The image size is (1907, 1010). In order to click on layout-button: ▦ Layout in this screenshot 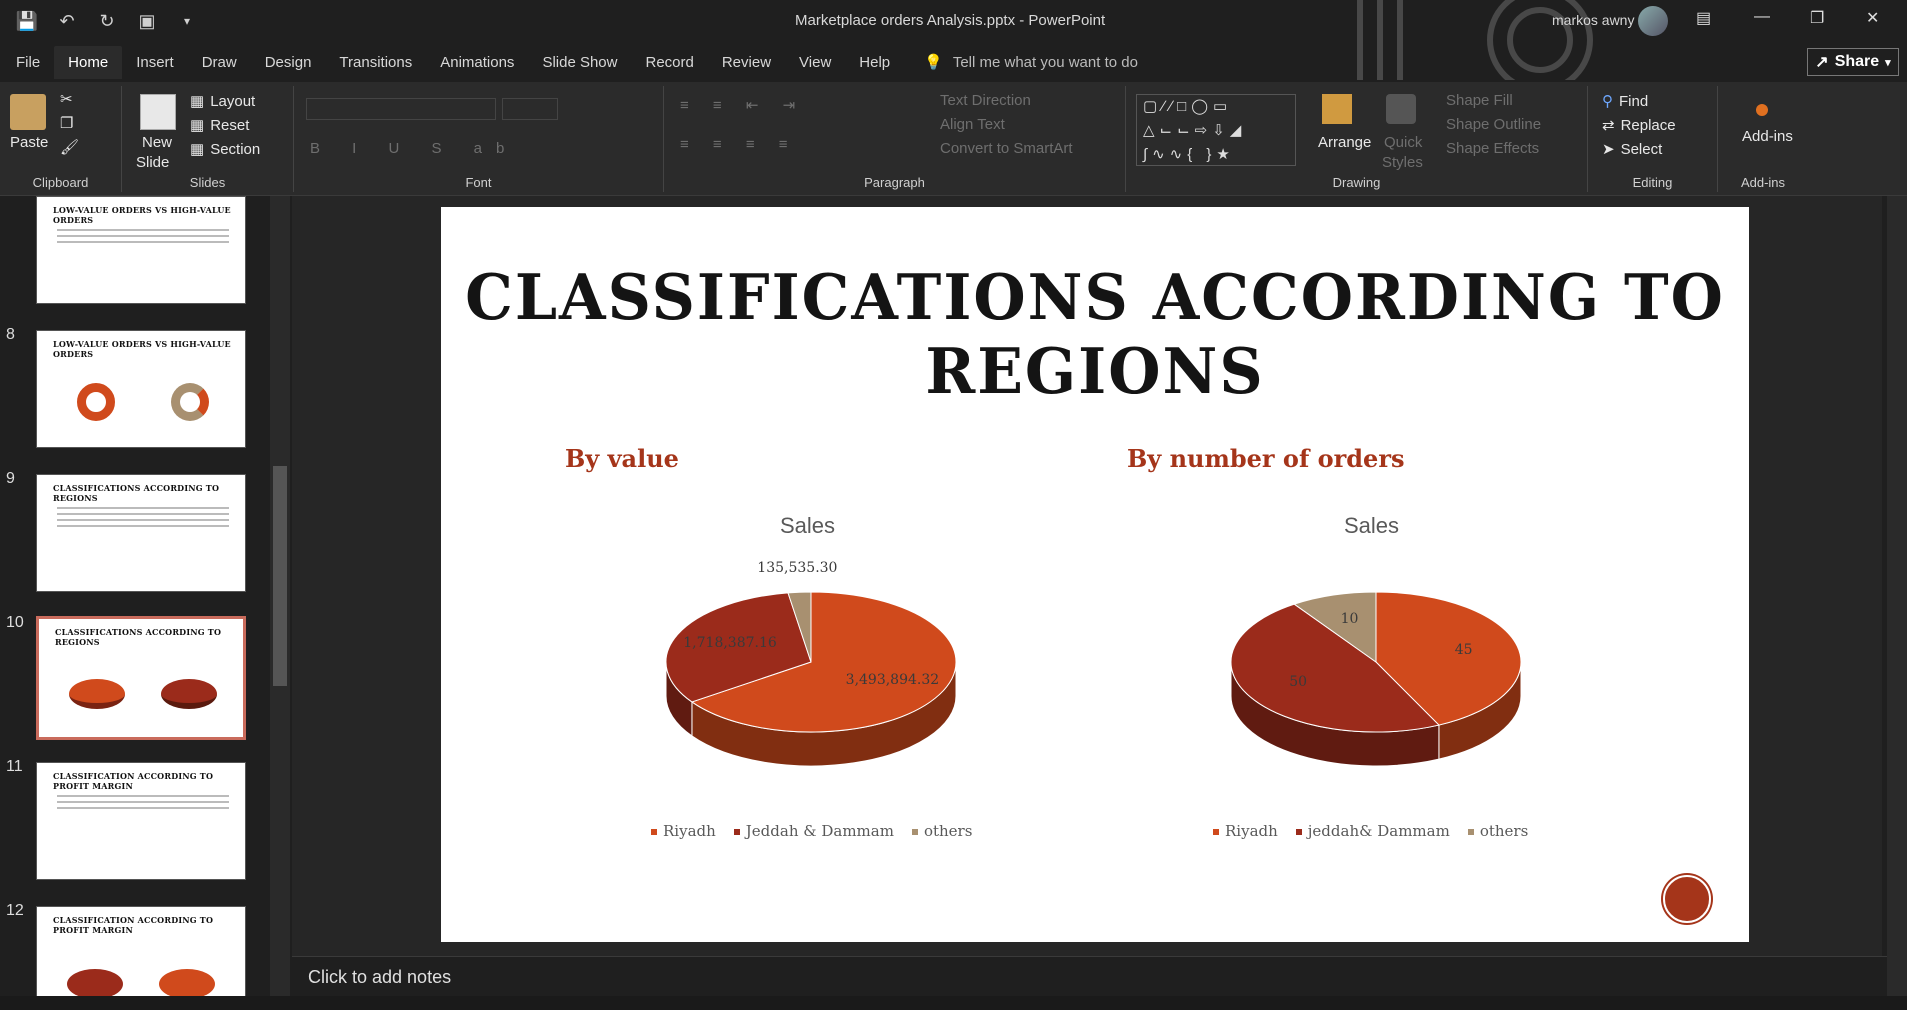, I will do `click(222, 101)`.